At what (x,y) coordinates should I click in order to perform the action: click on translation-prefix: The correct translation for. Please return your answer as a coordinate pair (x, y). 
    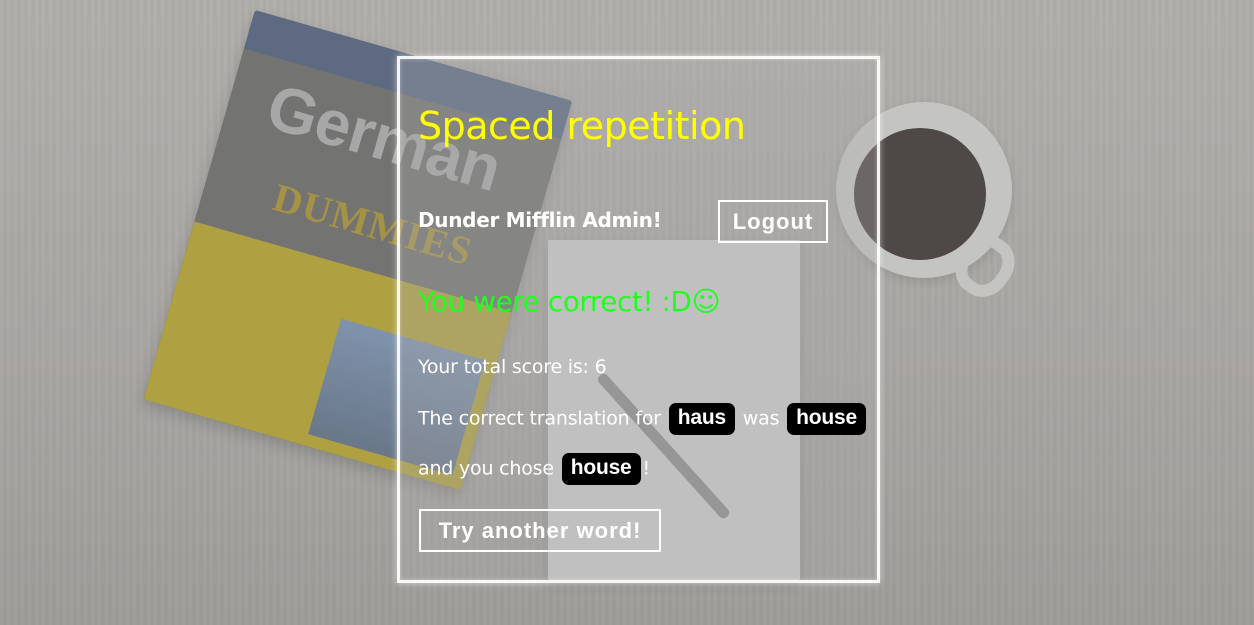
    Looking at the image, I should click on (539, 418).